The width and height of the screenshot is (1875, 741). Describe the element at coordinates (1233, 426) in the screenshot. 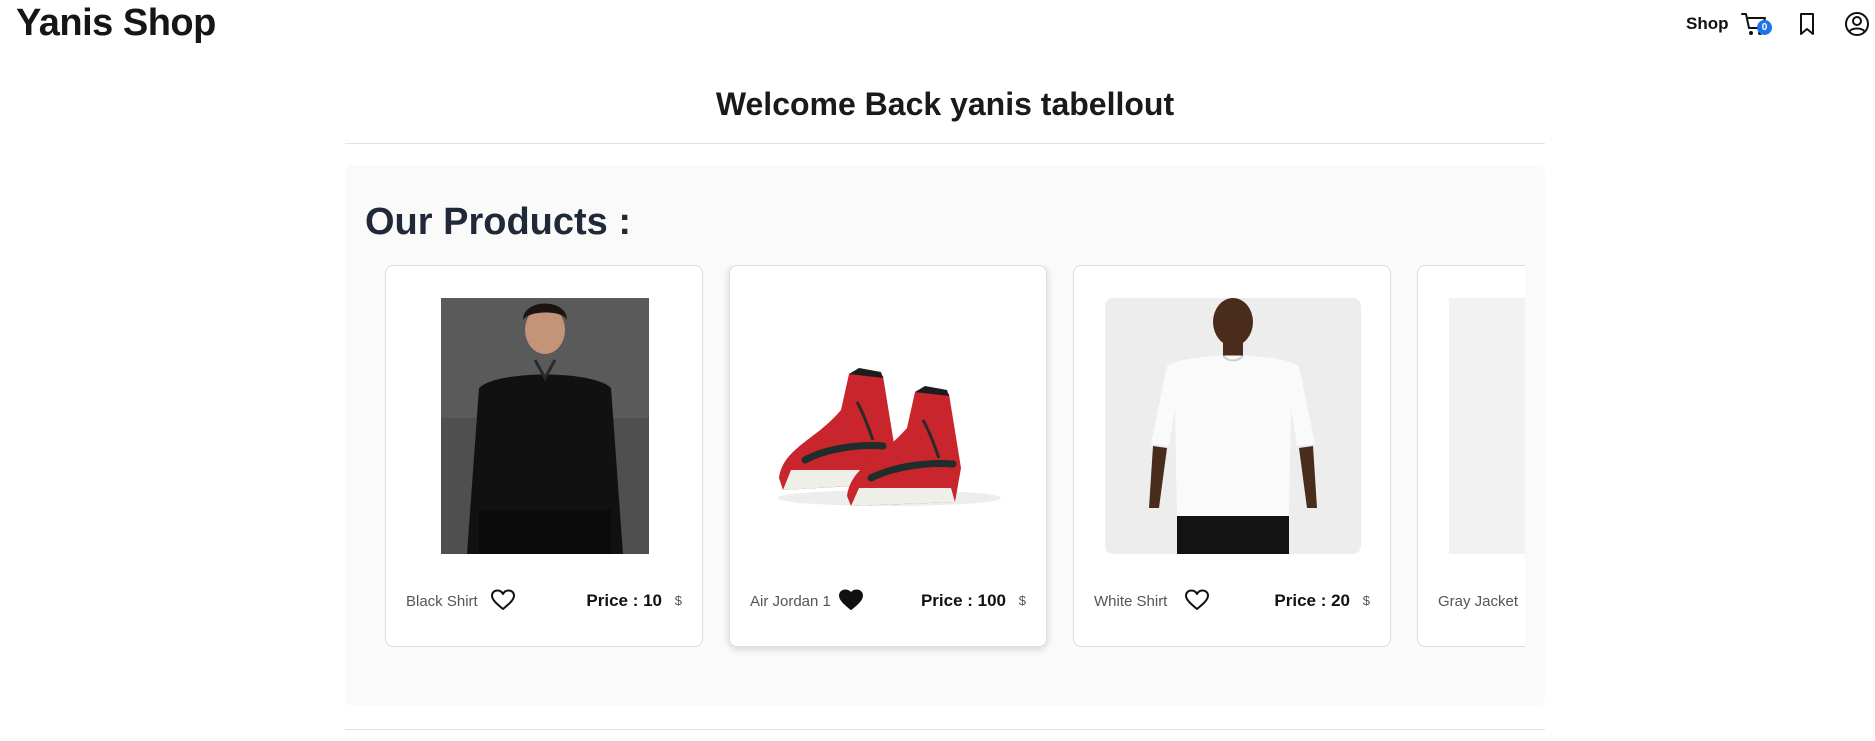

I see `white-shirt-photo` at that location.